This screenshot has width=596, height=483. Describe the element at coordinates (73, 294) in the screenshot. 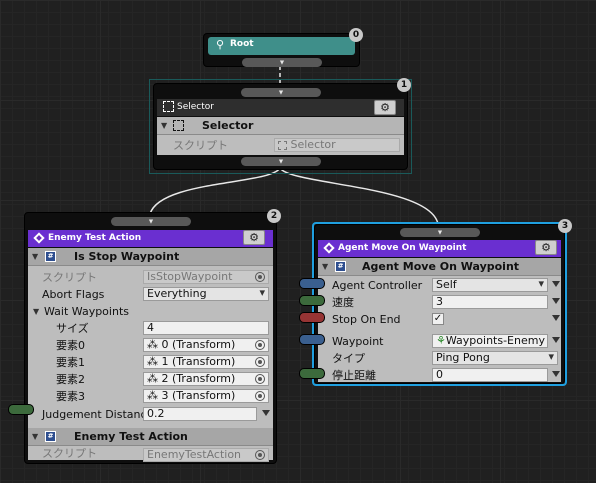

I see `abort-flags-label: Abort Flags` at that location.